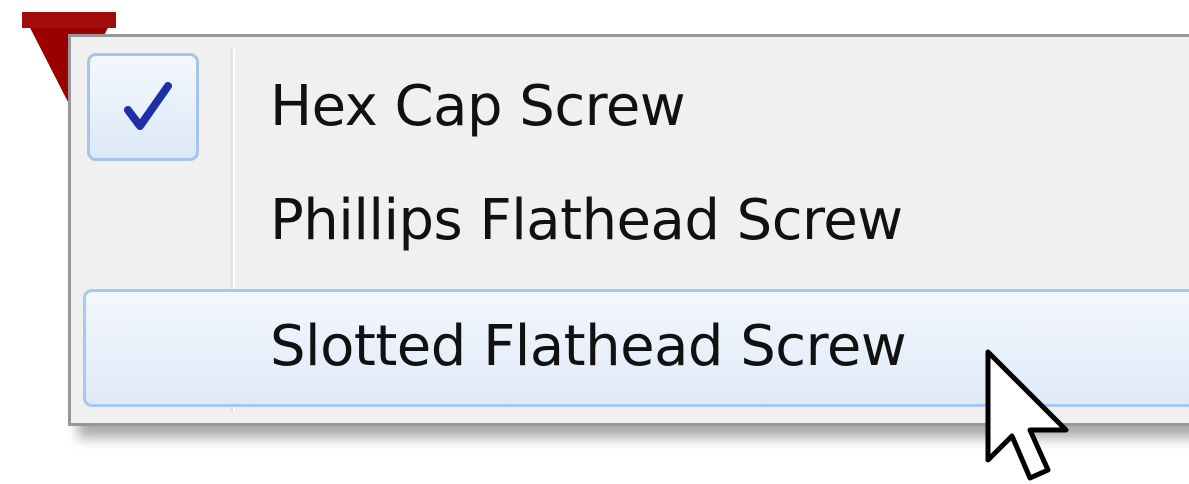 This screenshot has height=484, width=1189. Describe the element at coordinates (586, 220) in the screenshot. I see `menu-item-label: Phillips Flathead Screw` at that location.